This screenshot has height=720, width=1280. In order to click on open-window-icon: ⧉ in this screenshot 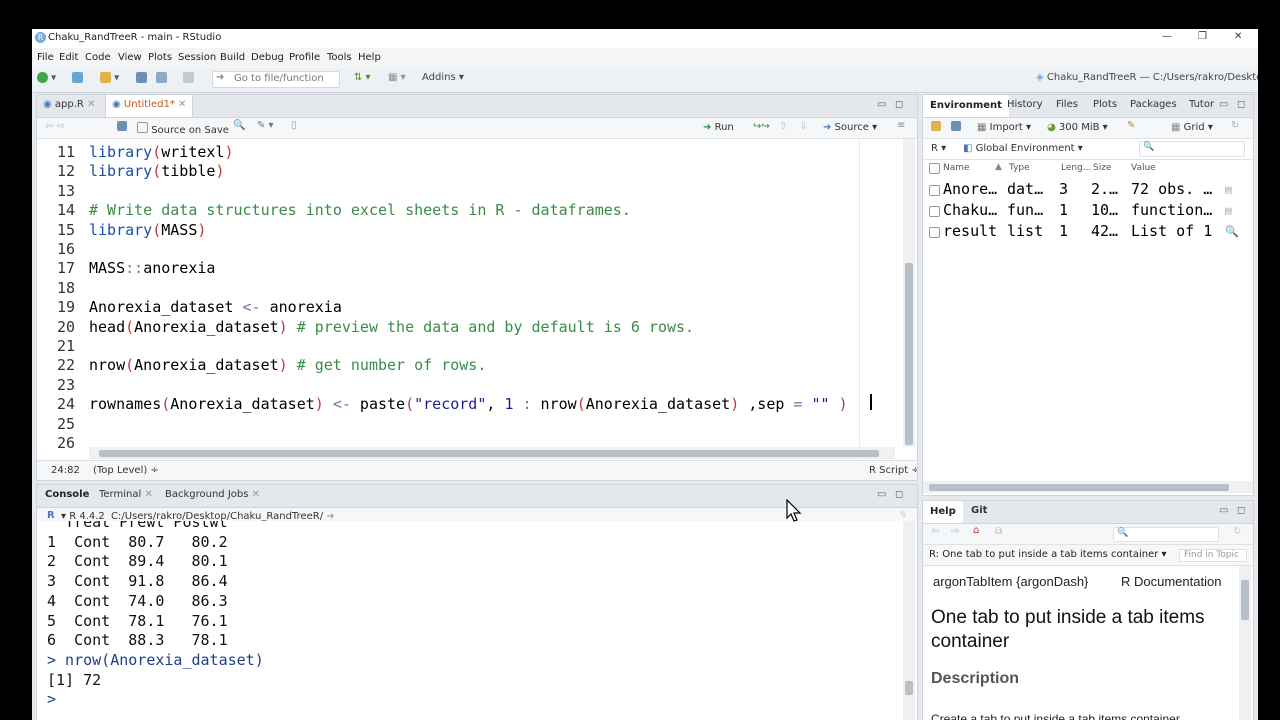, I will do `click(998, 531)`.